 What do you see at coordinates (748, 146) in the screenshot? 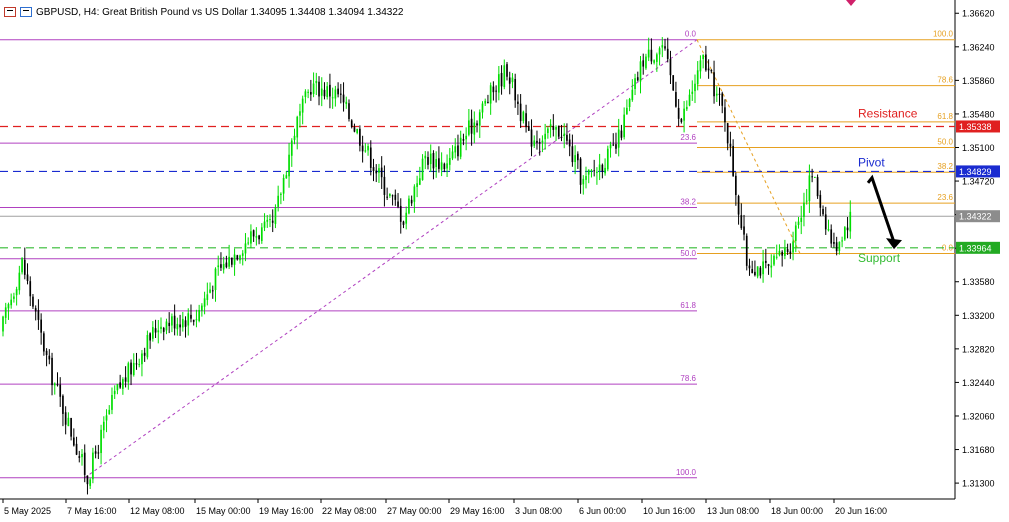
I see `fib-expansion-trendline` at bounding box center [748, 146].